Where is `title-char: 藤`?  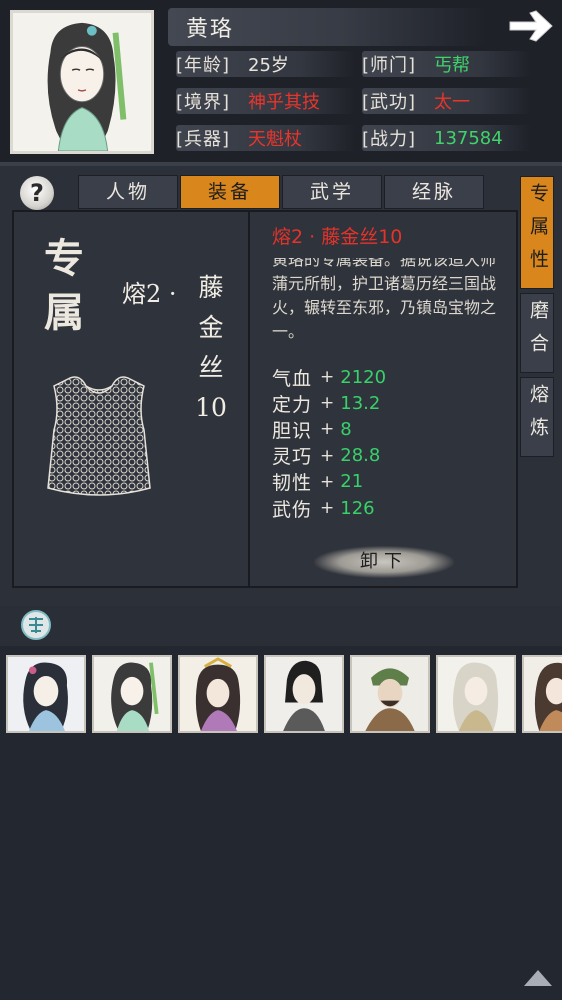
title-char: 藤 is located at coordinates (211, 287).